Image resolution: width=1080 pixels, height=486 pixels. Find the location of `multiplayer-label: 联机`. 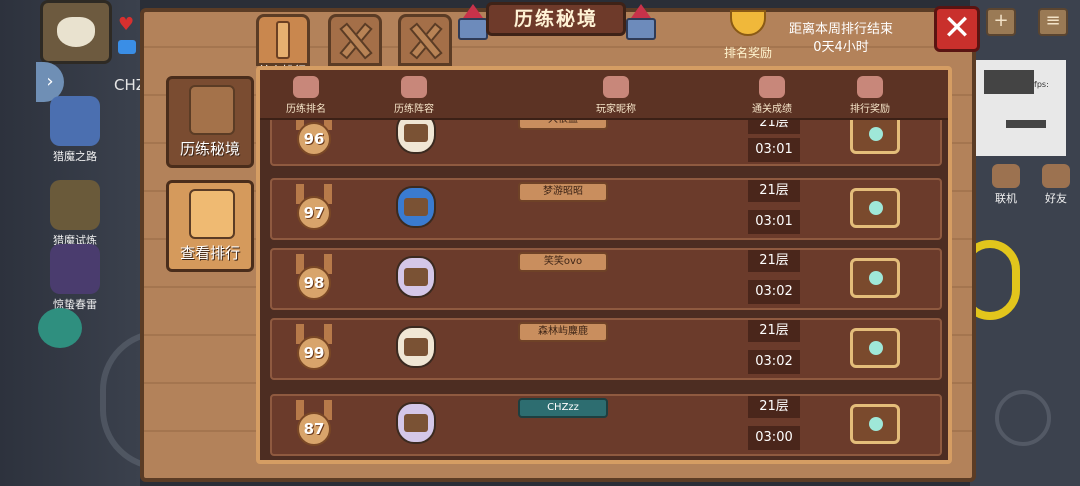

multiplayer-label: 联机 is located at coordinates (1006, 198).